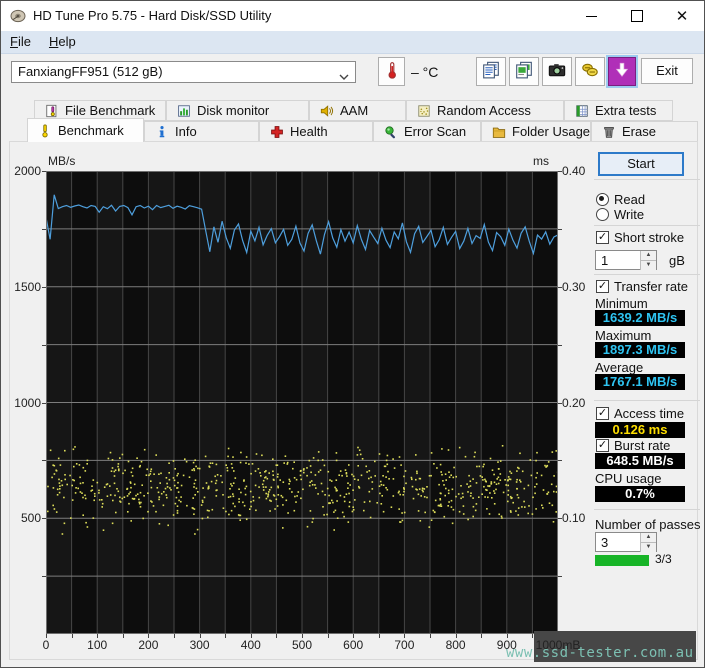  What do you see at coordinates (602, 445) in the screenshot?
I see `burst-rate-checkbox: ✓` at bounding box center [602, 445].